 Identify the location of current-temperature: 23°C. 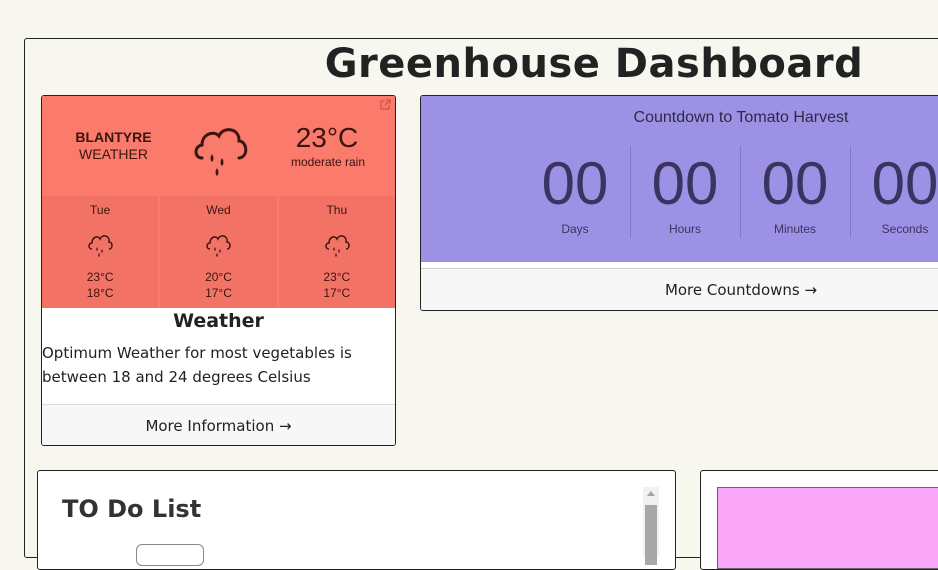
(327, 137).